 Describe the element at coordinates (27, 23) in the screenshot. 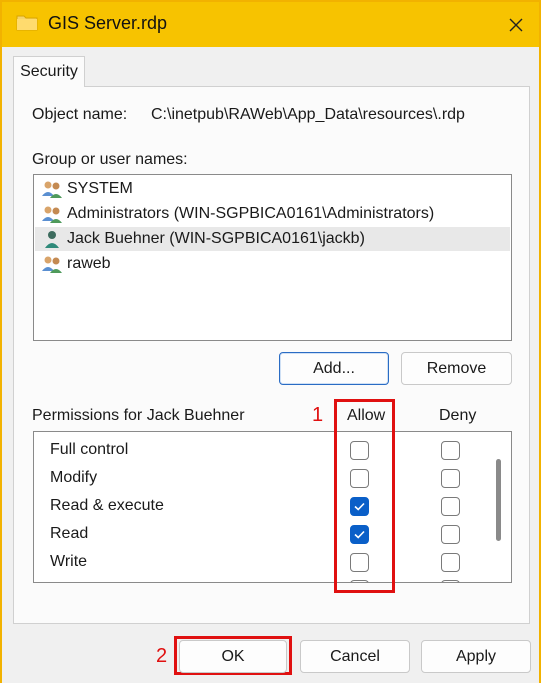

I see `folder-icon` at that location.